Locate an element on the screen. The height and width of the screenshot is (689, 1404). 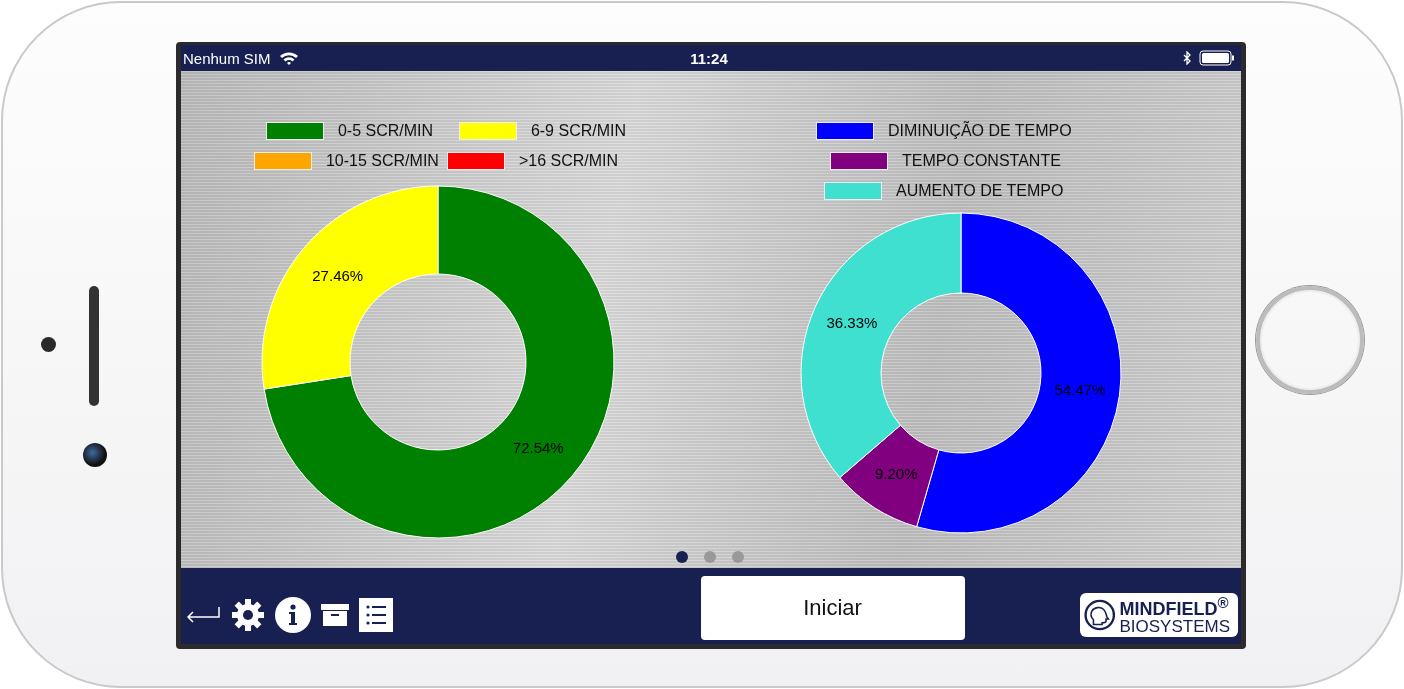
slice-label: 54.47% is located at coordinates (1080, 389).